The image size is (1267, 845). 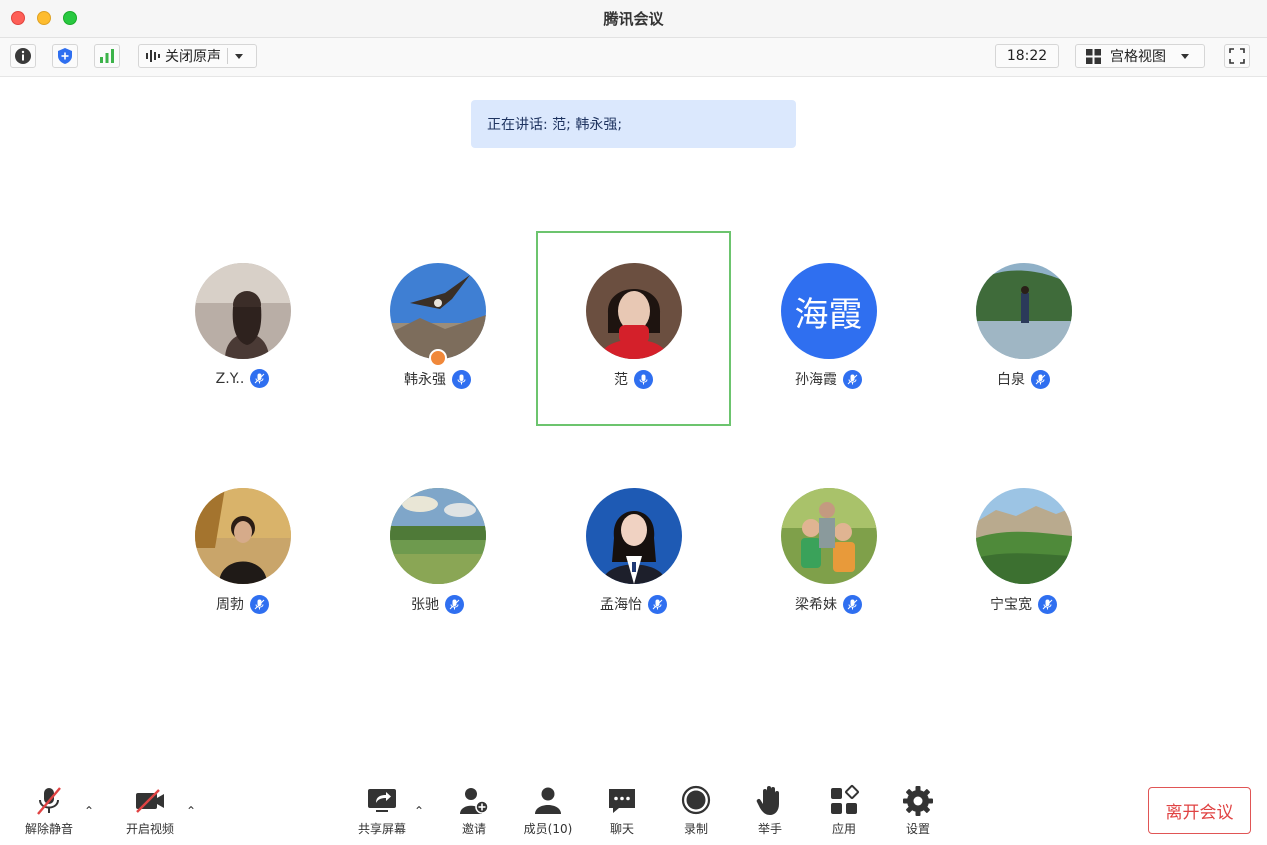 I want to click on unmute-label: 解除静音, so click(x=48, y=829).